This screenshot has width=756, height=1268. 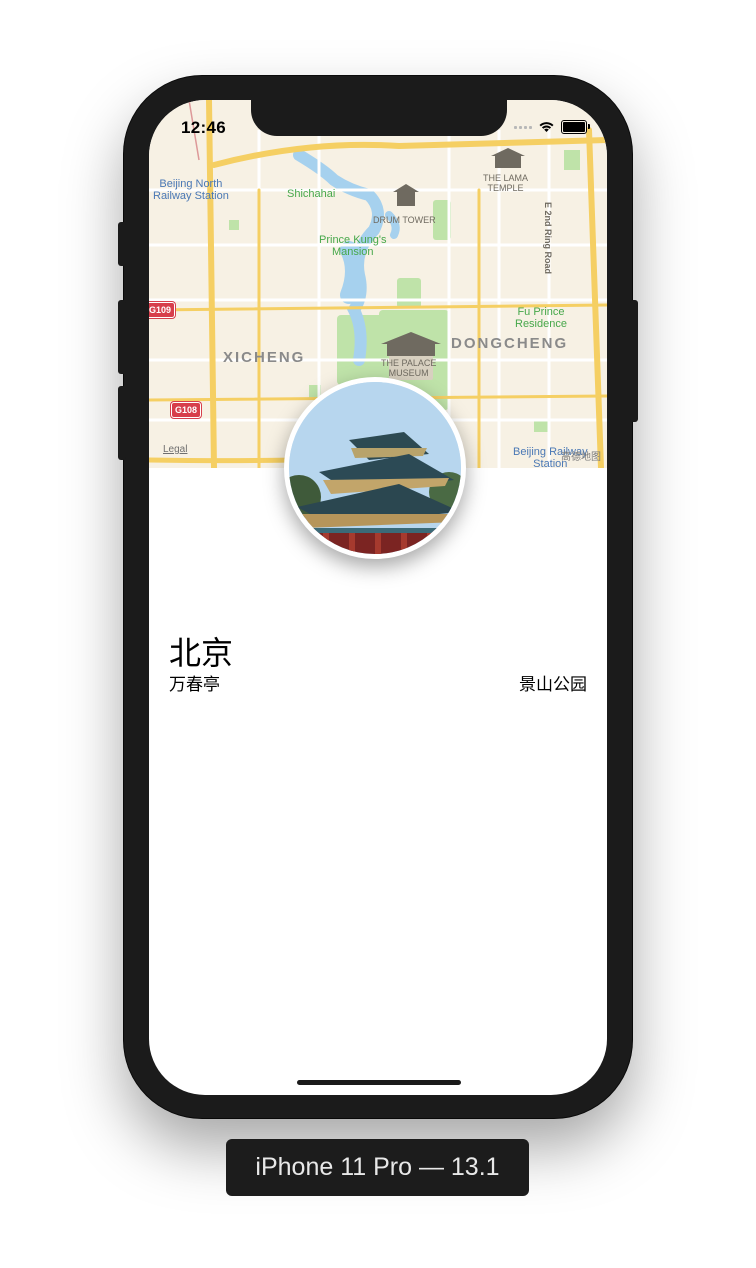 I want to click on map-label-dongcheng: DONGCHENG, so click(x=510, y=343).